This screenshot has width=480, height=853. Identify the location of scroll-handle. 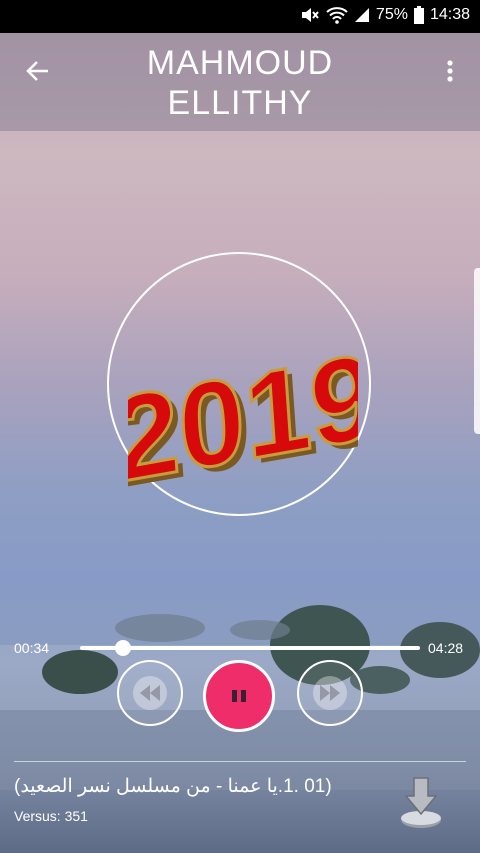
(477, 351).